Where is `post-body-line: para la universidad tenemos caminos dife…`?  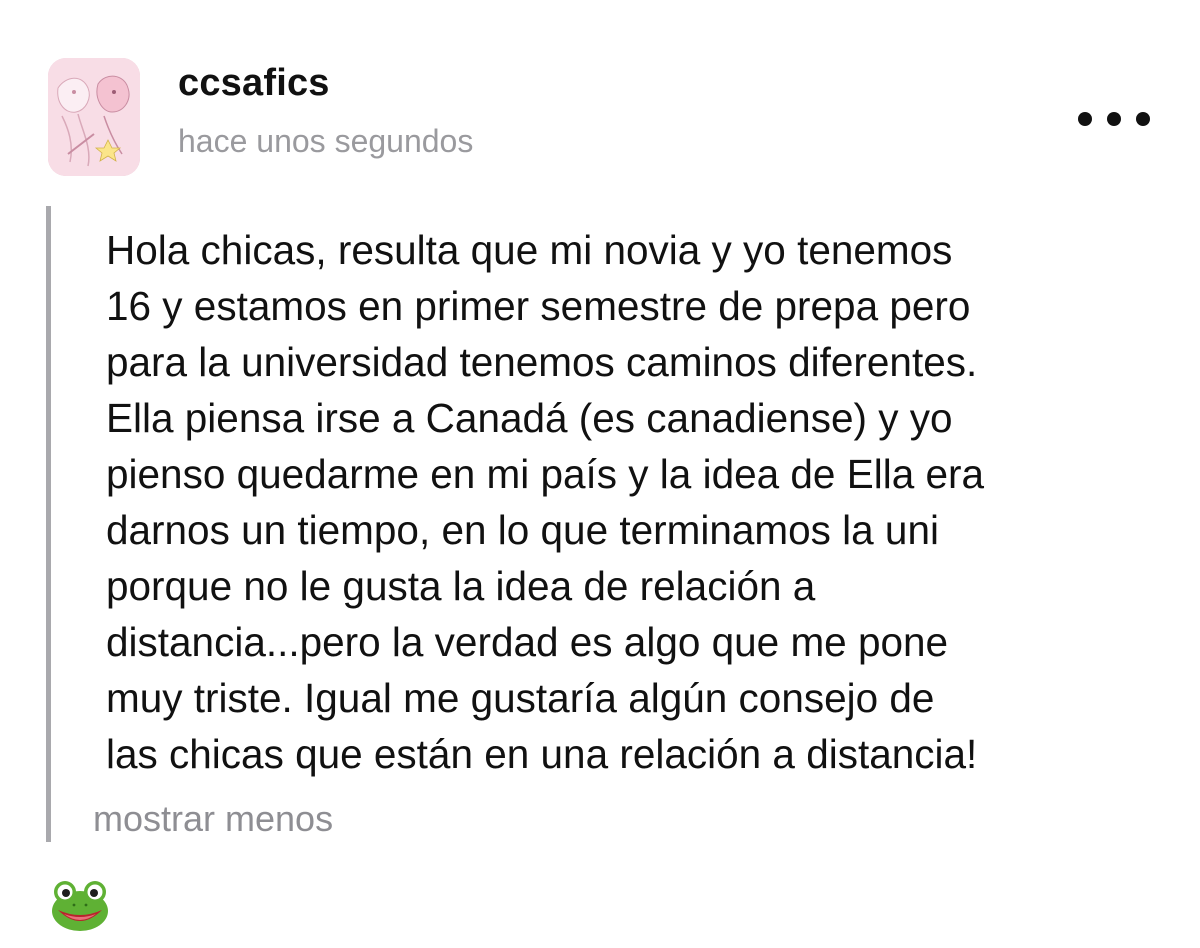
post-body-line: para la universidad tenemos caminos dife… is located at coordinates (542, 362).